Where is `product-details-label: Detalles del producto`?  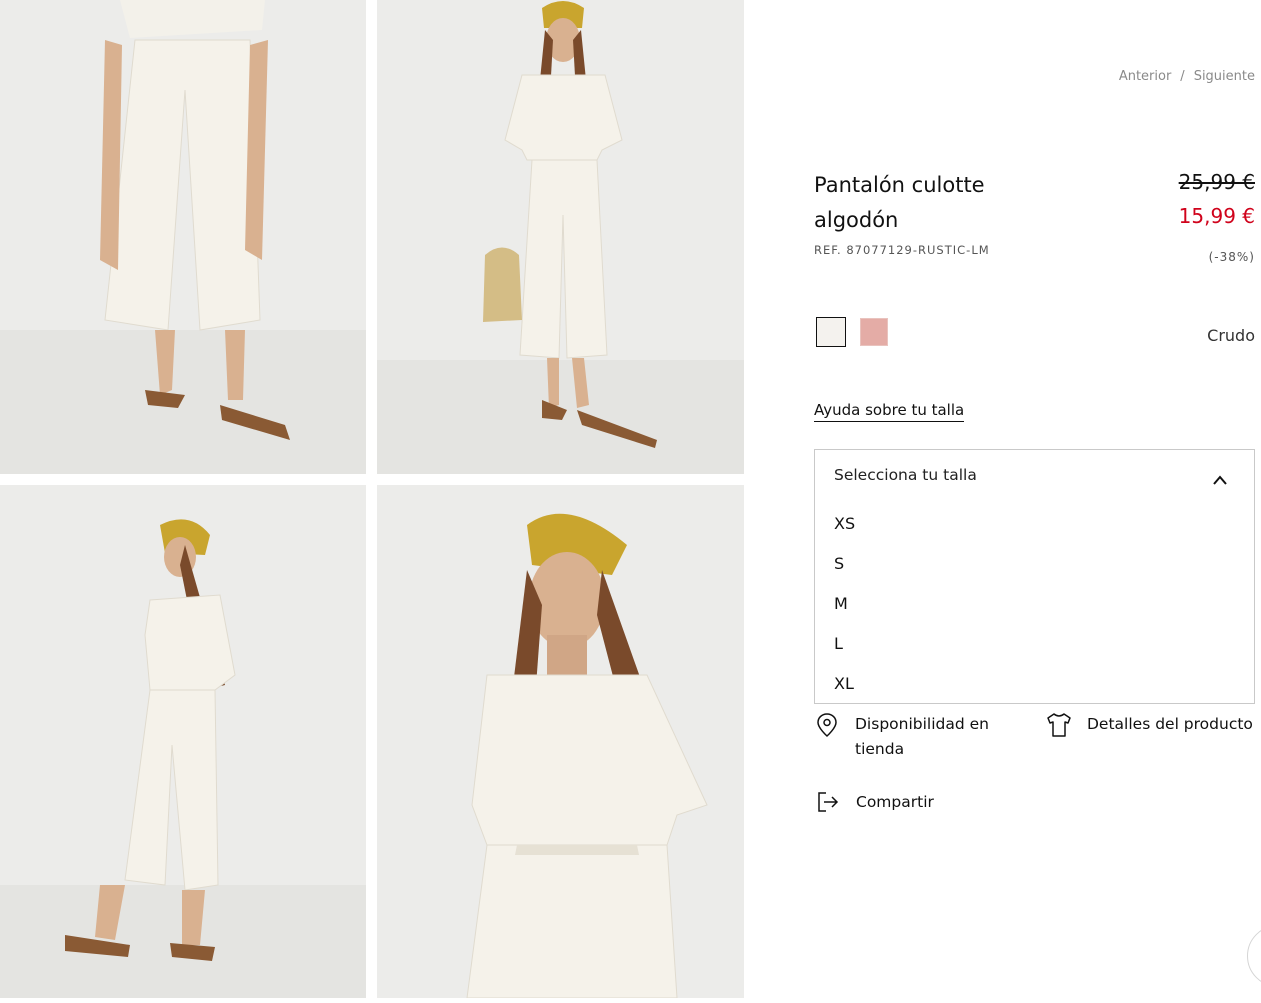 product-details-label: Detalles del producto is located at coordinates (1170, 724).